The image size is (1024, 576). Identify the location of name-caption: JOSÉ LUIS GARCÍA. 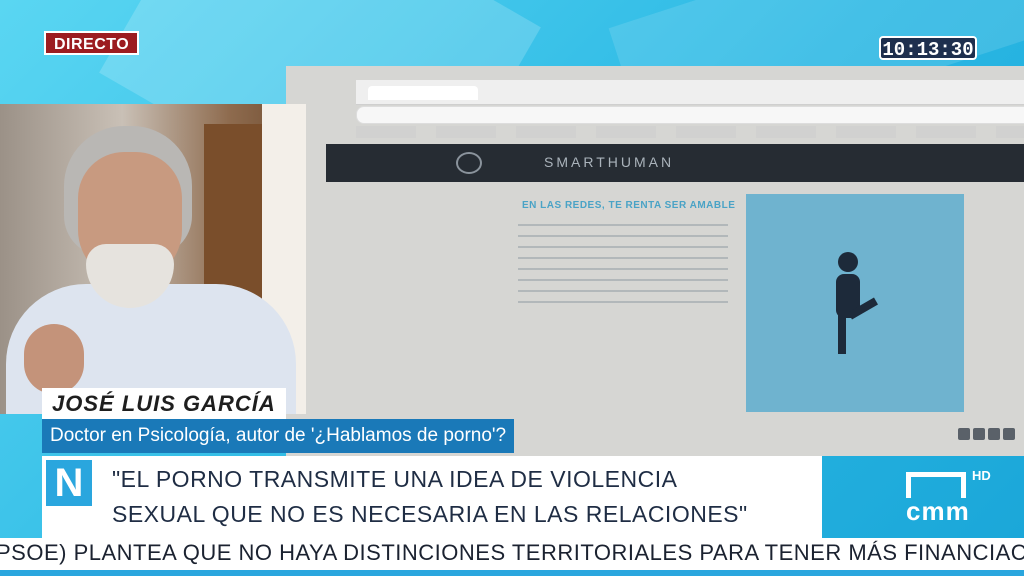
(164, 403).